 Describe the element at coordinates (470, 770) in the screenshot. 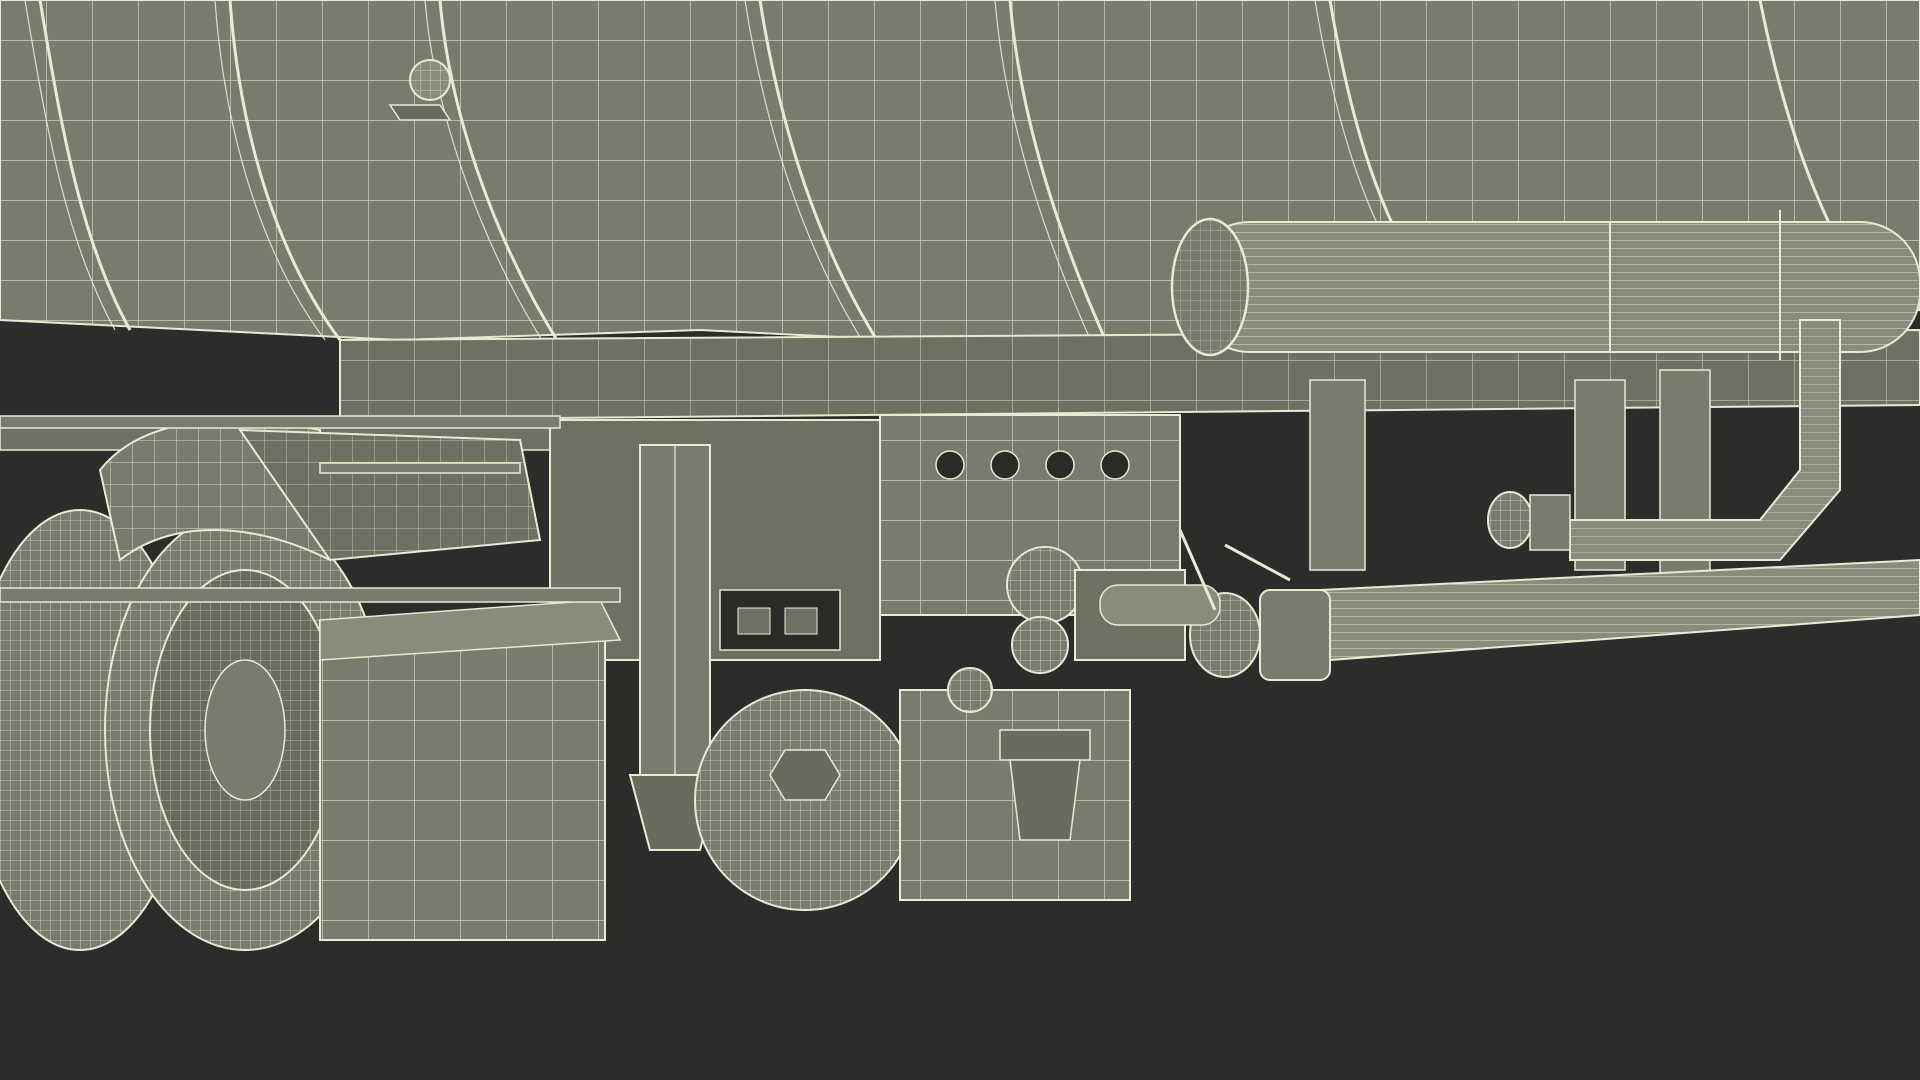

I see `mud-flap-left` at that location.